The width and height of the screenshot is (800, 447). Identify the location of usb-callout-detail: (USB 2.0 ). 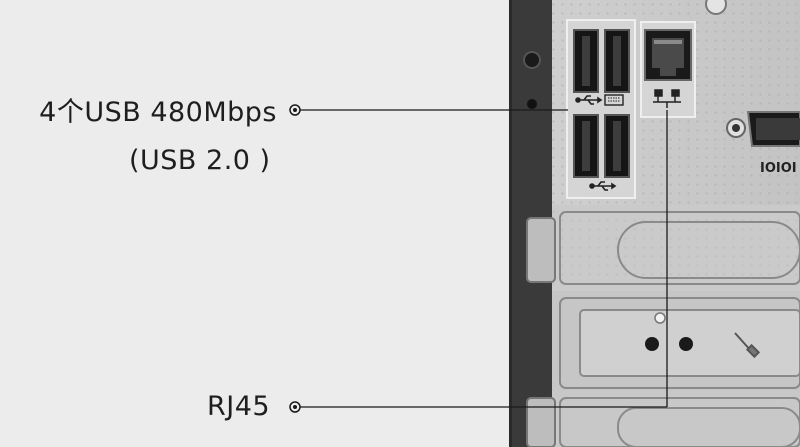
(200, 160).